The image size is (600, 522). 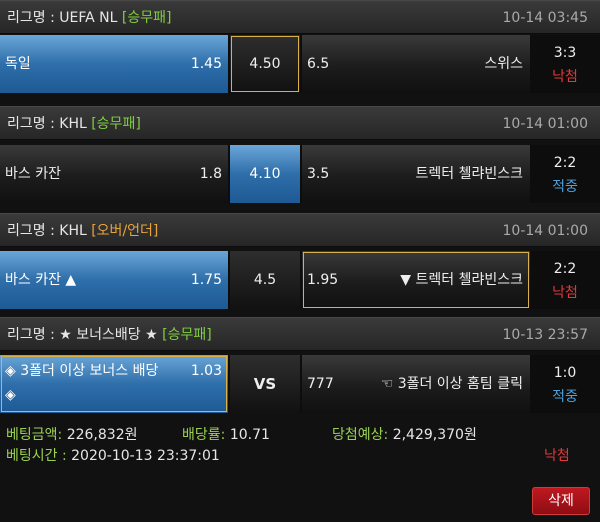 What do you see at coordinates (565, 384) in the screenshot?
I see `result-cell: 1:0 적중` at bounding box center [565, 384].